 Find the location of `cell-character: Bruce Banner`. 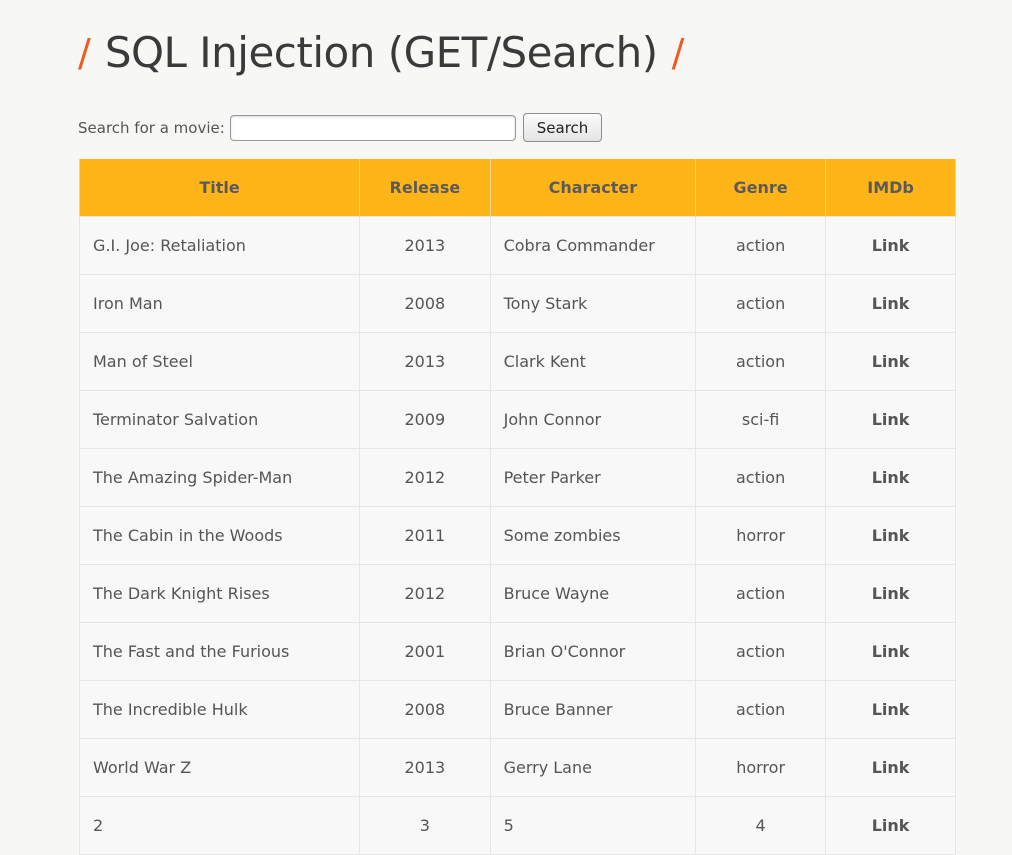

cell-character: Bruce Banner is located at coordinates (593, 709).